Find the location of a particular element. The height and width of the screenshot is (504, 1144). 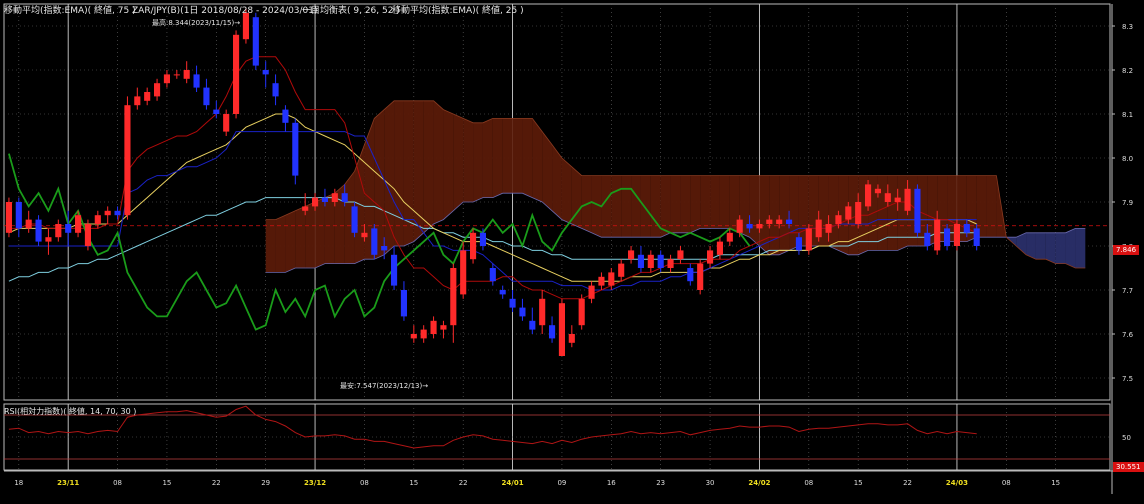

x-tick-label: 08 is located at coordinates (1006, 483).